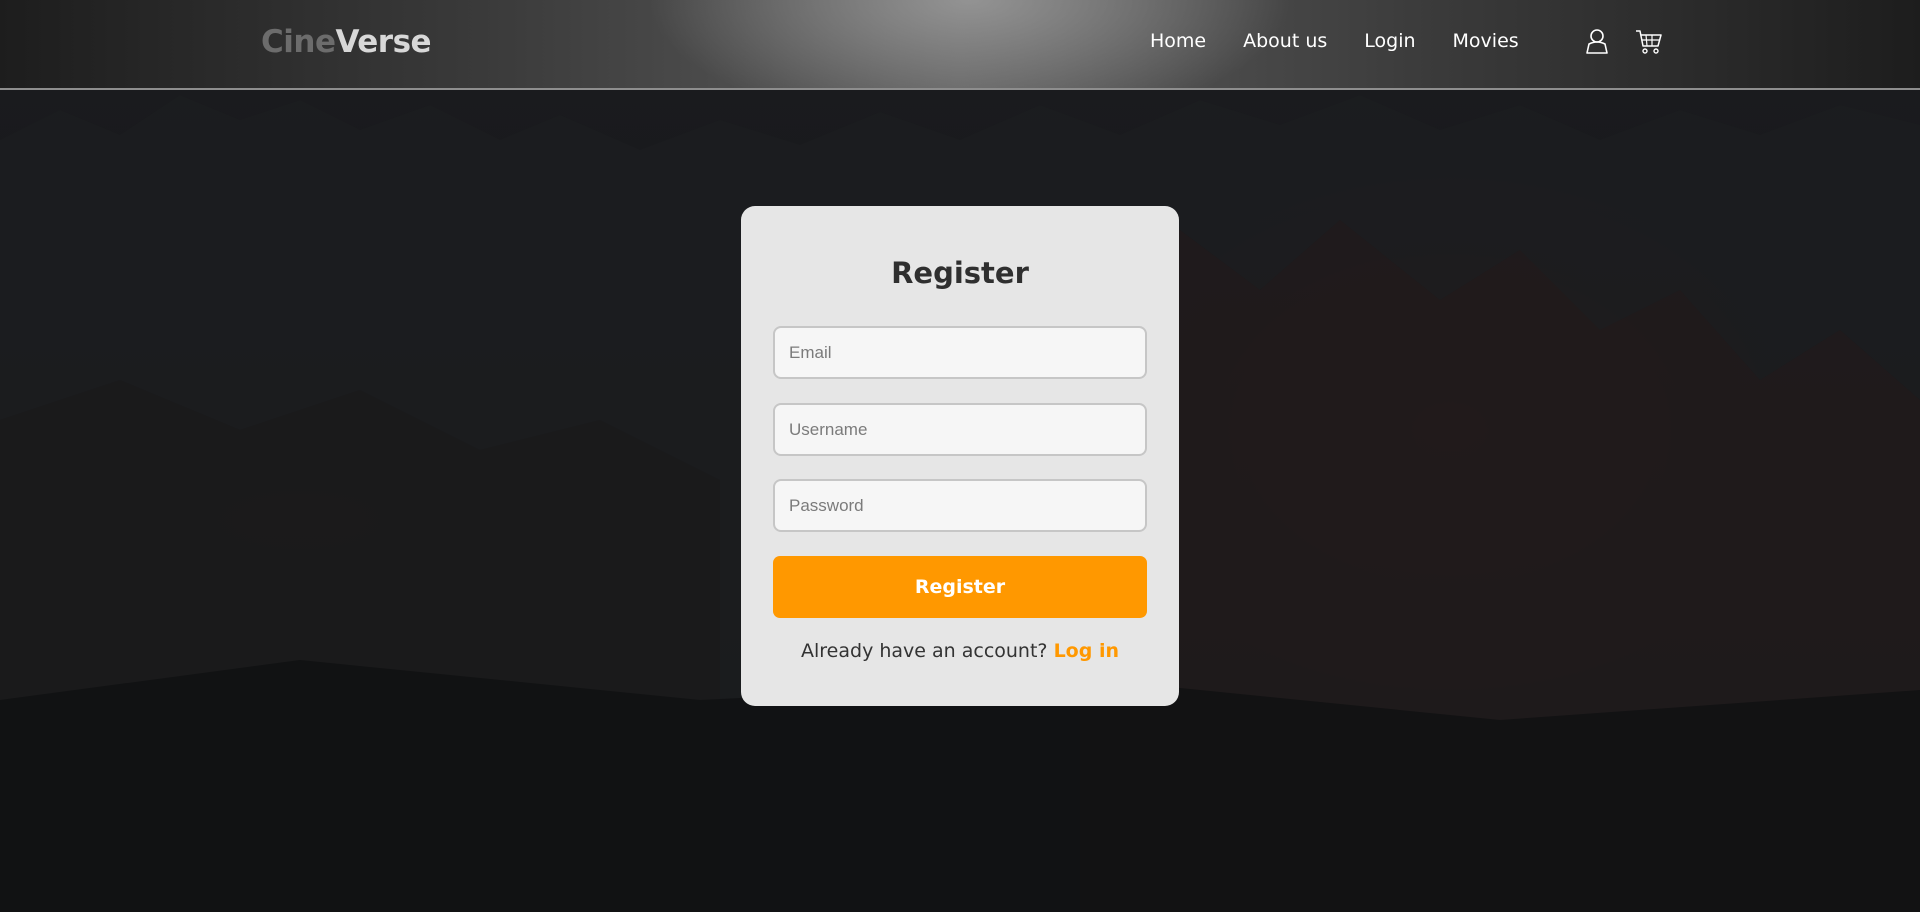  I want to click on login-prompt-text: Already have an account?, so click(924, 651).